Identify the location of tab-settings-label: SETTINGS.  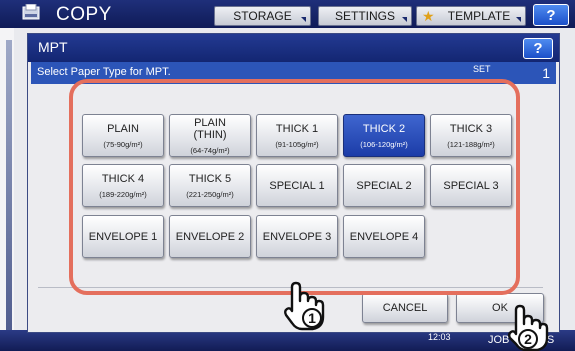
(364, 16).